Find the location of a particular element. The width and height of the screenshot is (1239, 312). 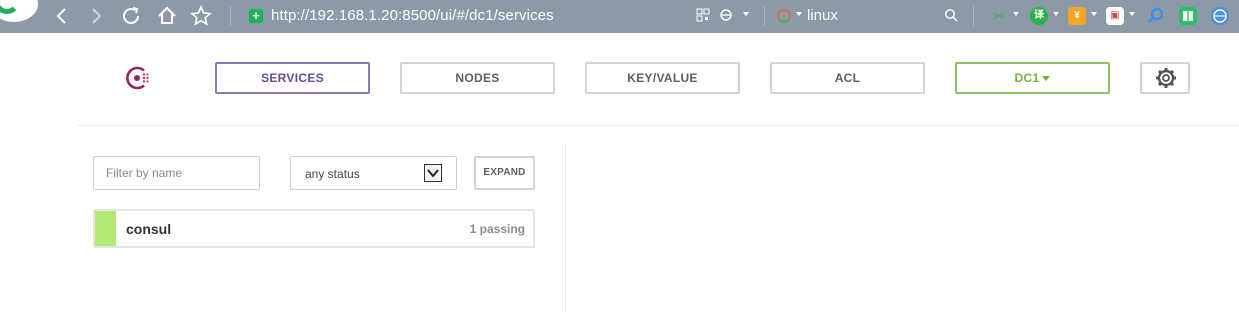

tab-acl: ACL is located at coordinates (847, 78).